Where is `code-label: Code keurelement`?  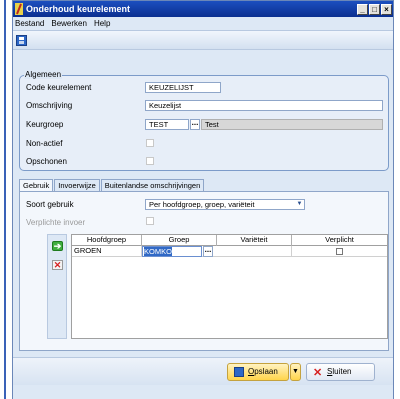 code-label: Code keurelement is located at coordinates (59, 87).